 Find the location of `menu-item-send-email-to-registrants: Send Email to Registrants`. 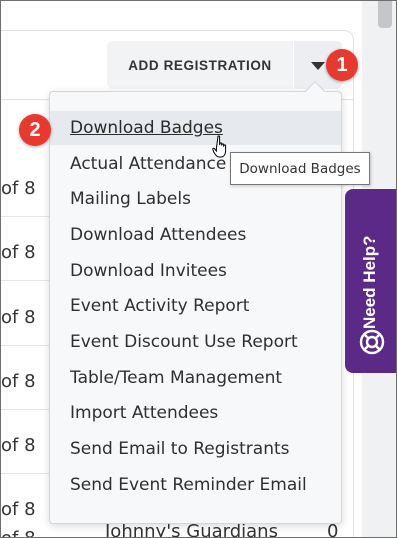

menu-item-send-email-to-registrants: Send Email to Registrants is located at coordinates (195, 449).